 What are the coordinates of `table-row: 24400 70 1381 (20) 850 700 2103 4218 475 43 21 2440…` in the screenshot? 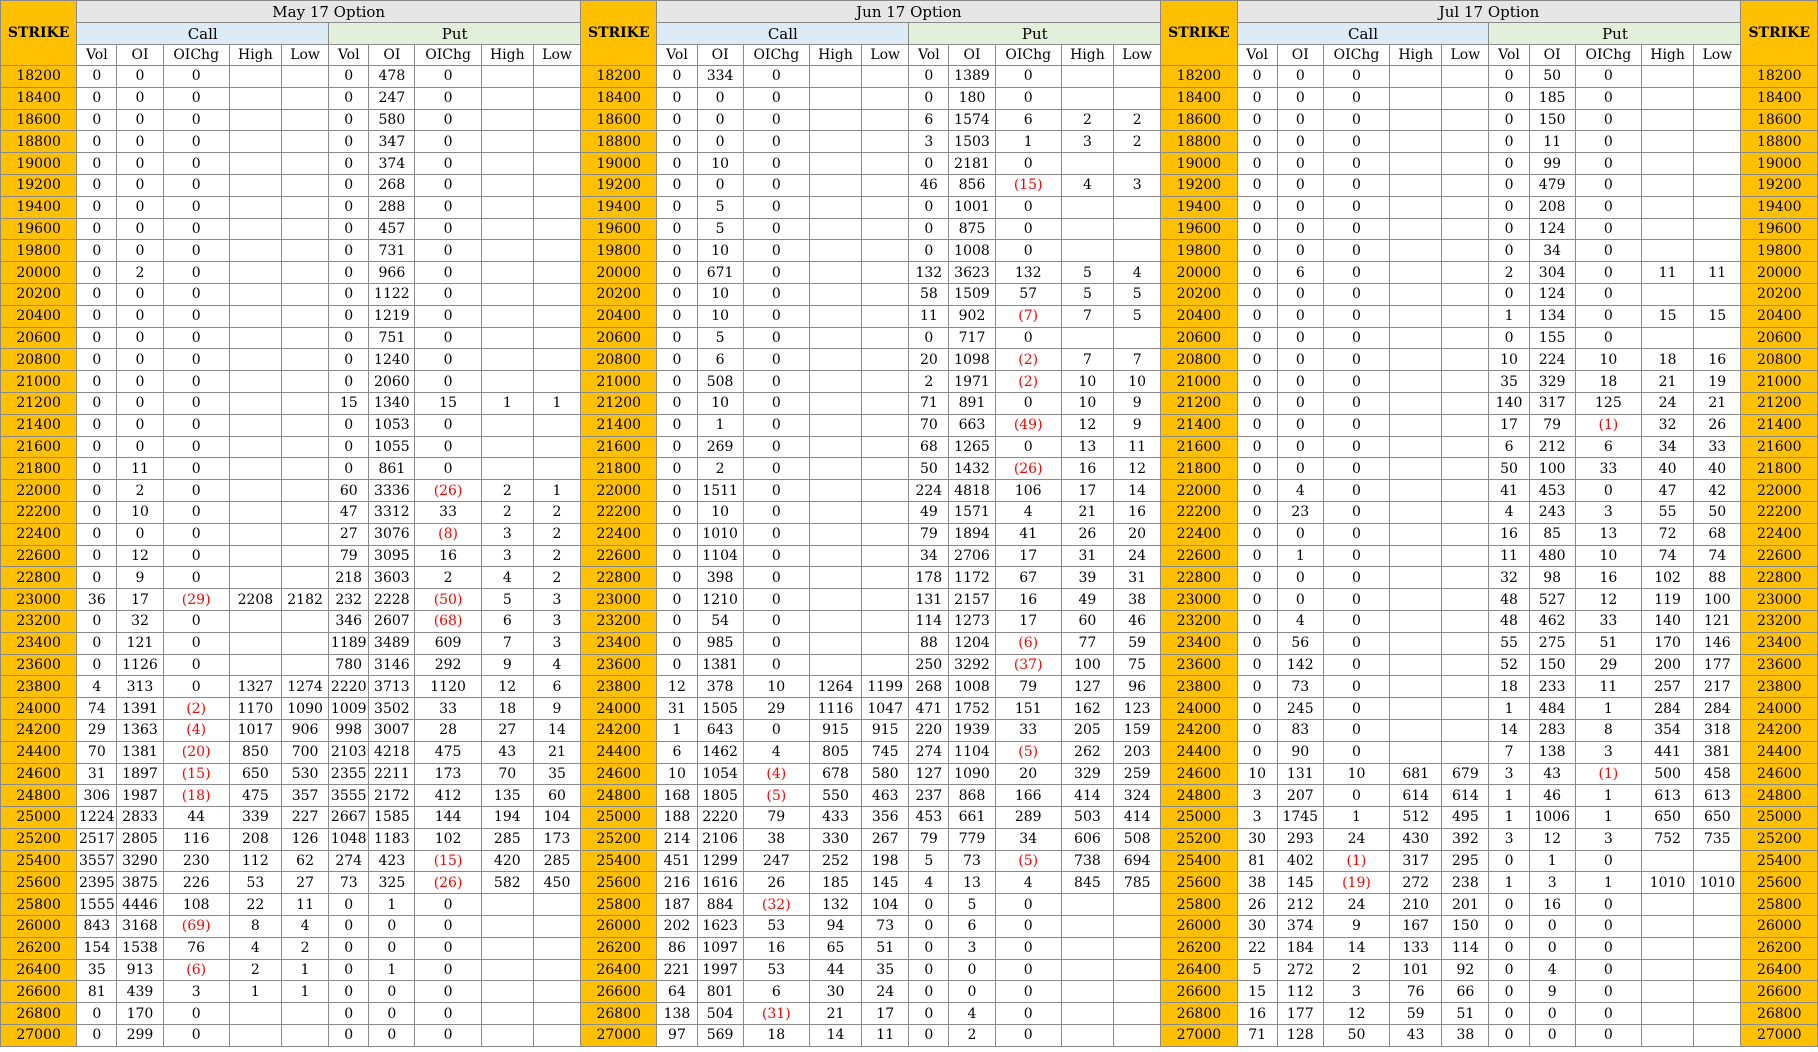 It's located at (909, 752).